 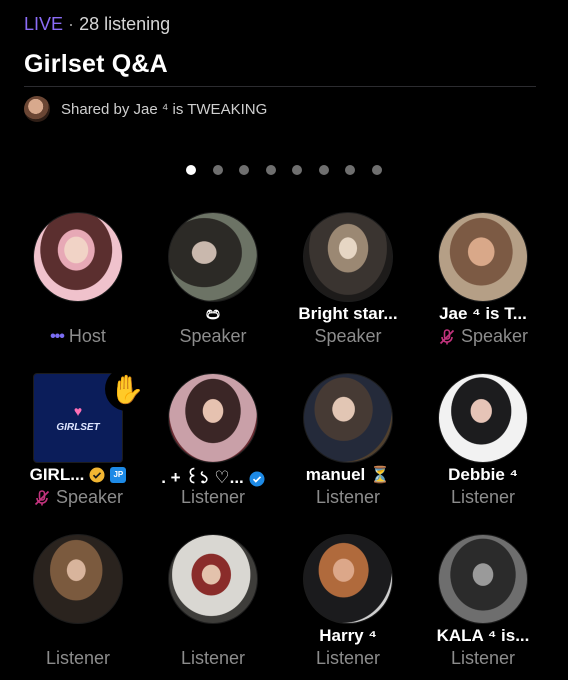 I want to click on participant-name: manuel ⏳, so click(x=348, y=474).